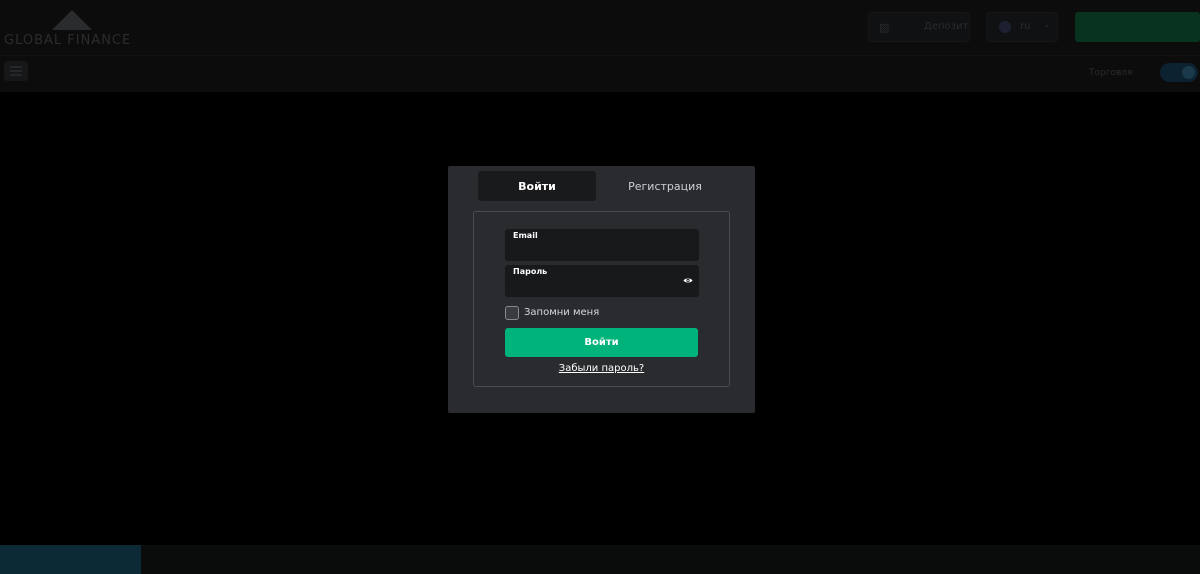  I want to click on password-label: Пароль, so click(530, 271).